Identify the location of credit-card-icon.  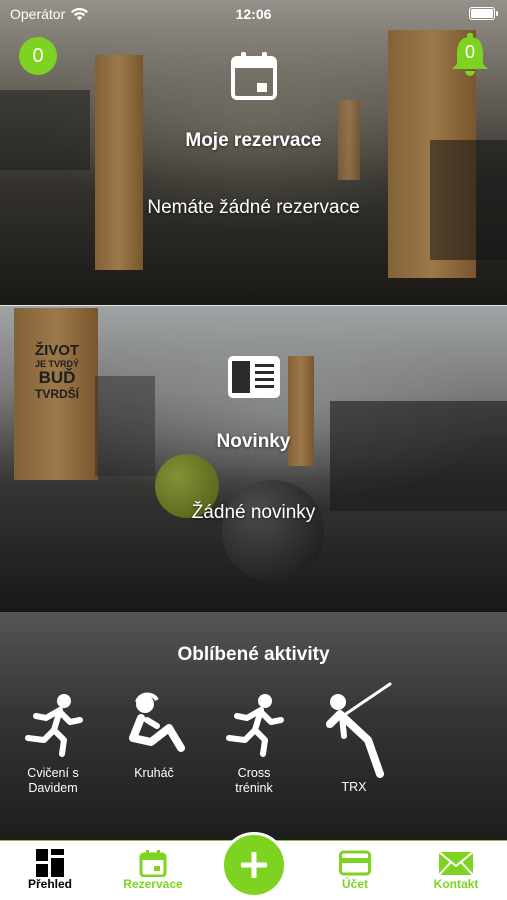
(355, 863).